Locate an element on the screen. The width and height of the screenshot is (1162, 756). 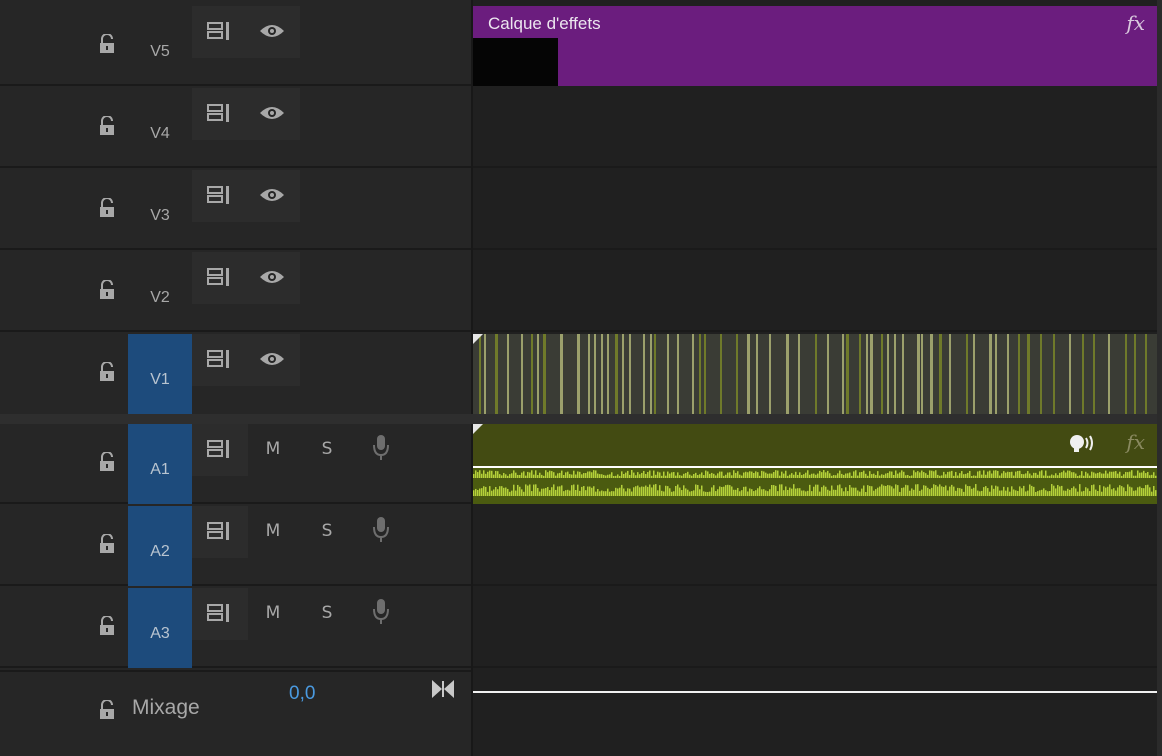
track-name-v1: V1 is located at coordinates (160, 374).